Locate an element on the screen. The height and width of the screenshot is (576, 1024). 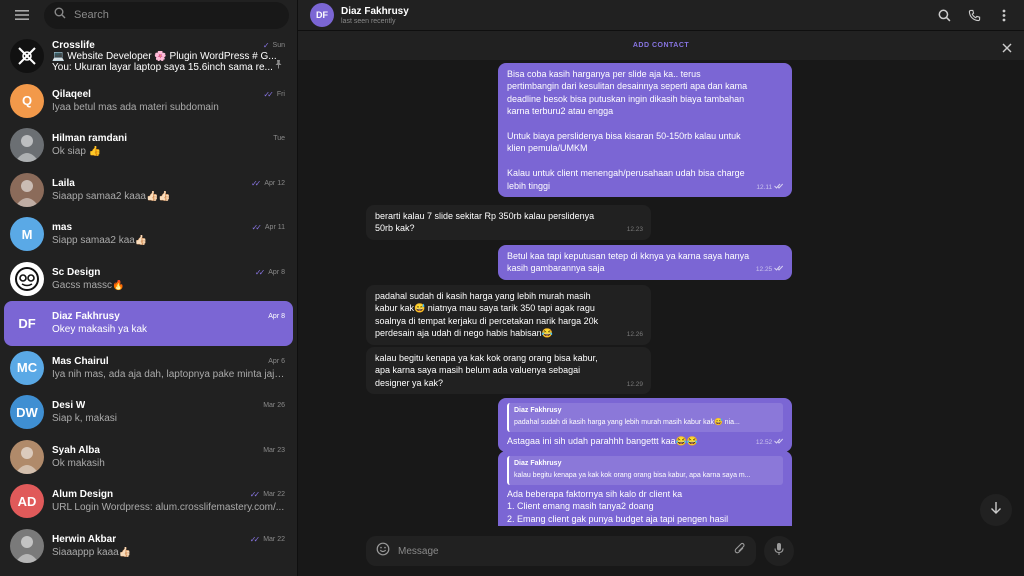
message-time-text: 12.23 is located at coordinates (634, 230).